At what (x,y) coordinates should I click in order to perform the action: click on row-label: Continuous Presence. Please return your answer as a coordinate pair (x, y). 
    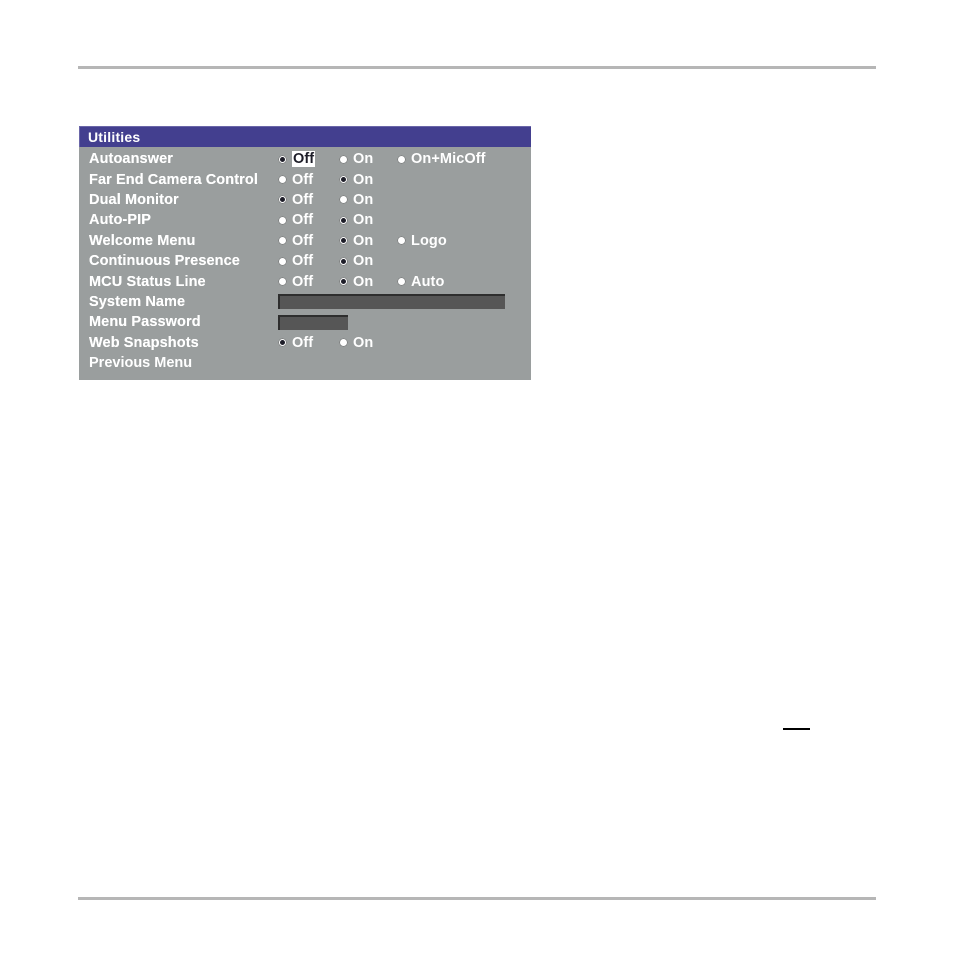
    Looking at the image, I should click on (164, 261).